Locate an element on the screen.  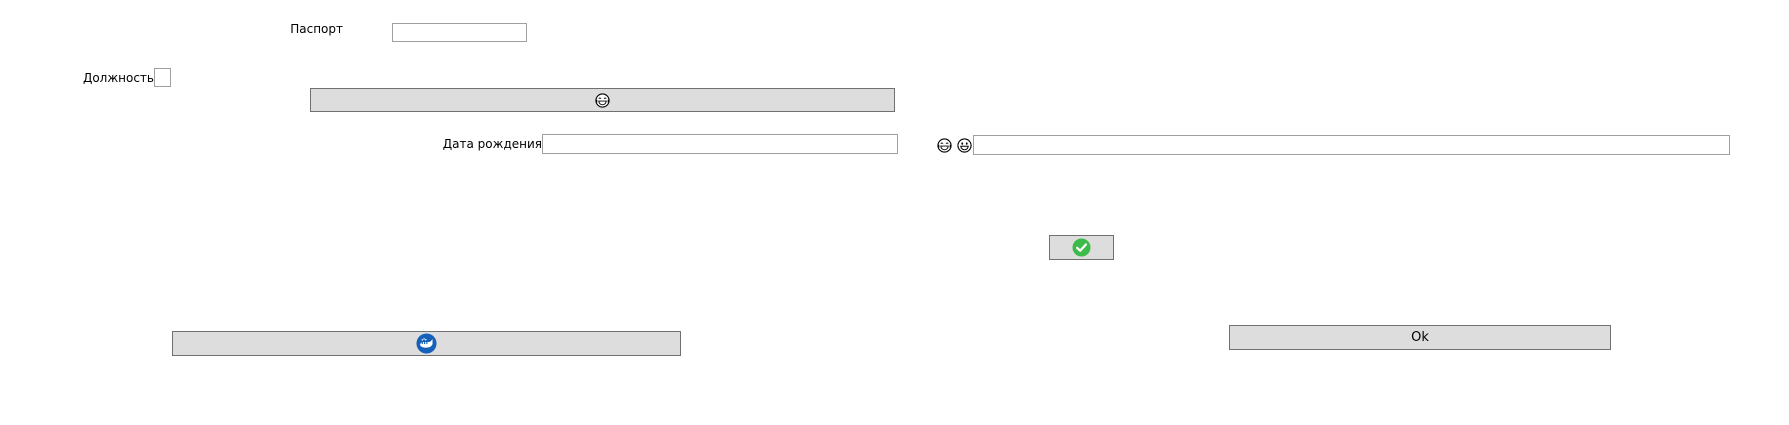
whale-button is located at coordinates (426, 343).